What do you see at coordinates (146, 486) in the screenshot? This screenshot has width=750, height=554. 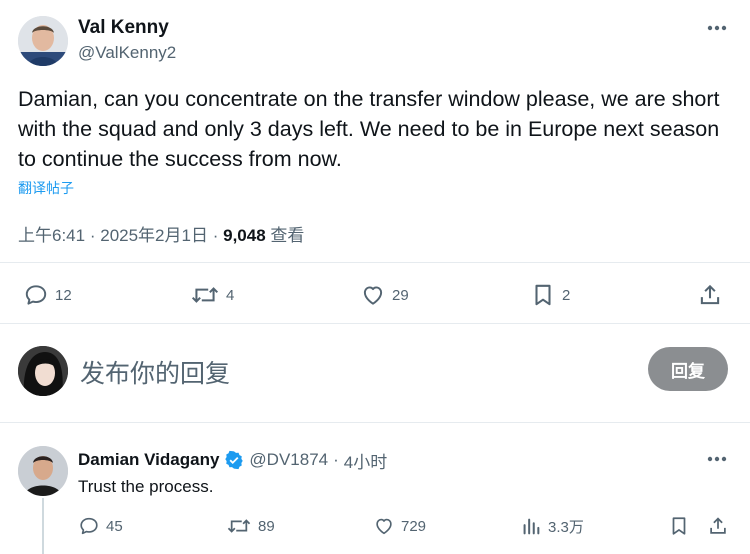 I see `reply-text: Trust the process.` at bounding box center [146, 486].